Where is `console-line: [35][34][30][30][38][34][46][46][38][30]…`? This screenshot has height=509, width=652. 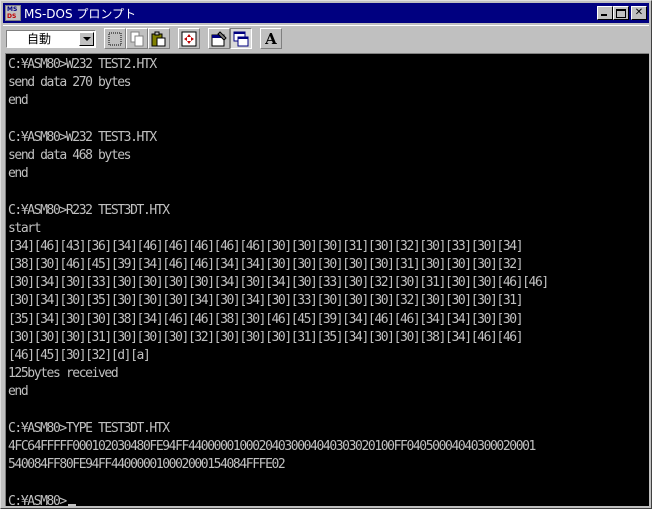 console-line: [35][34][30][30][38][34][46][46][38][30]… is located at coordinates (266, 319).